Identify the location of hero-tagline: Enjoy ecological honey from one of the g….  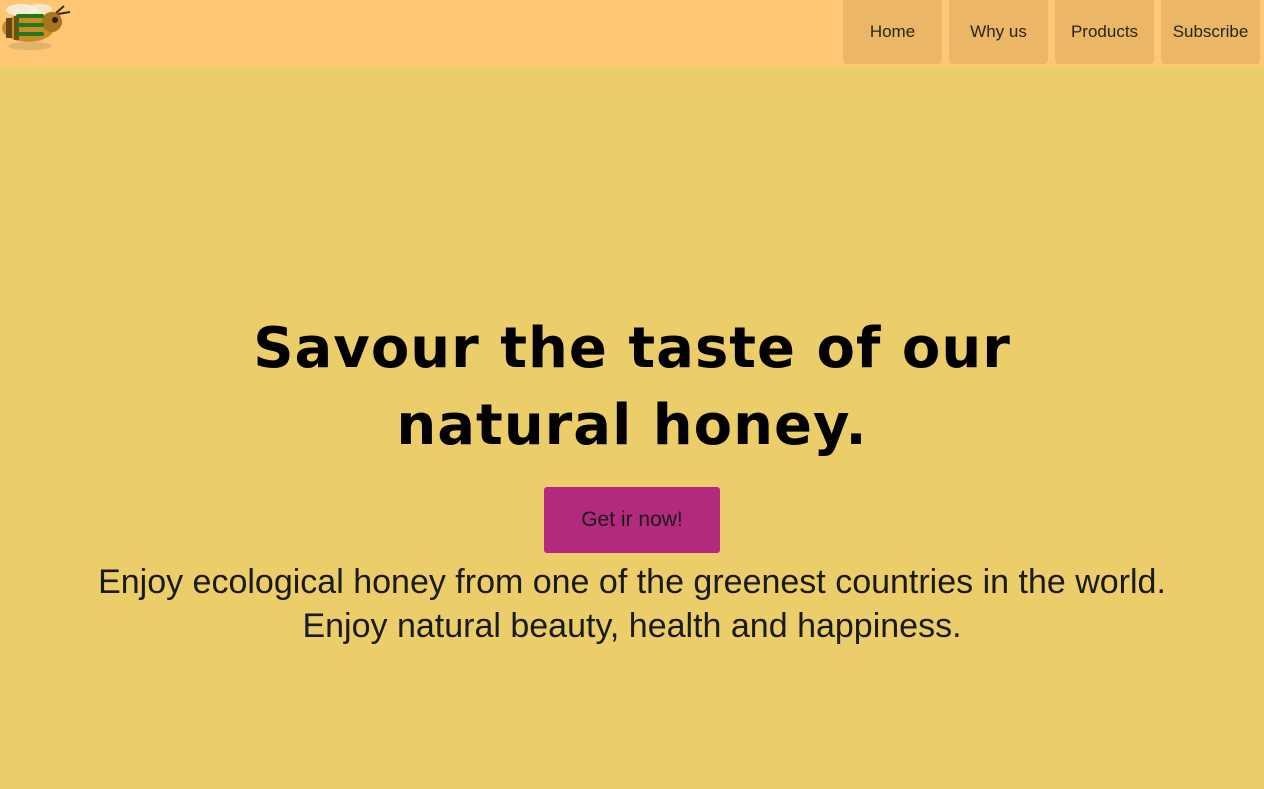
(632, 604).